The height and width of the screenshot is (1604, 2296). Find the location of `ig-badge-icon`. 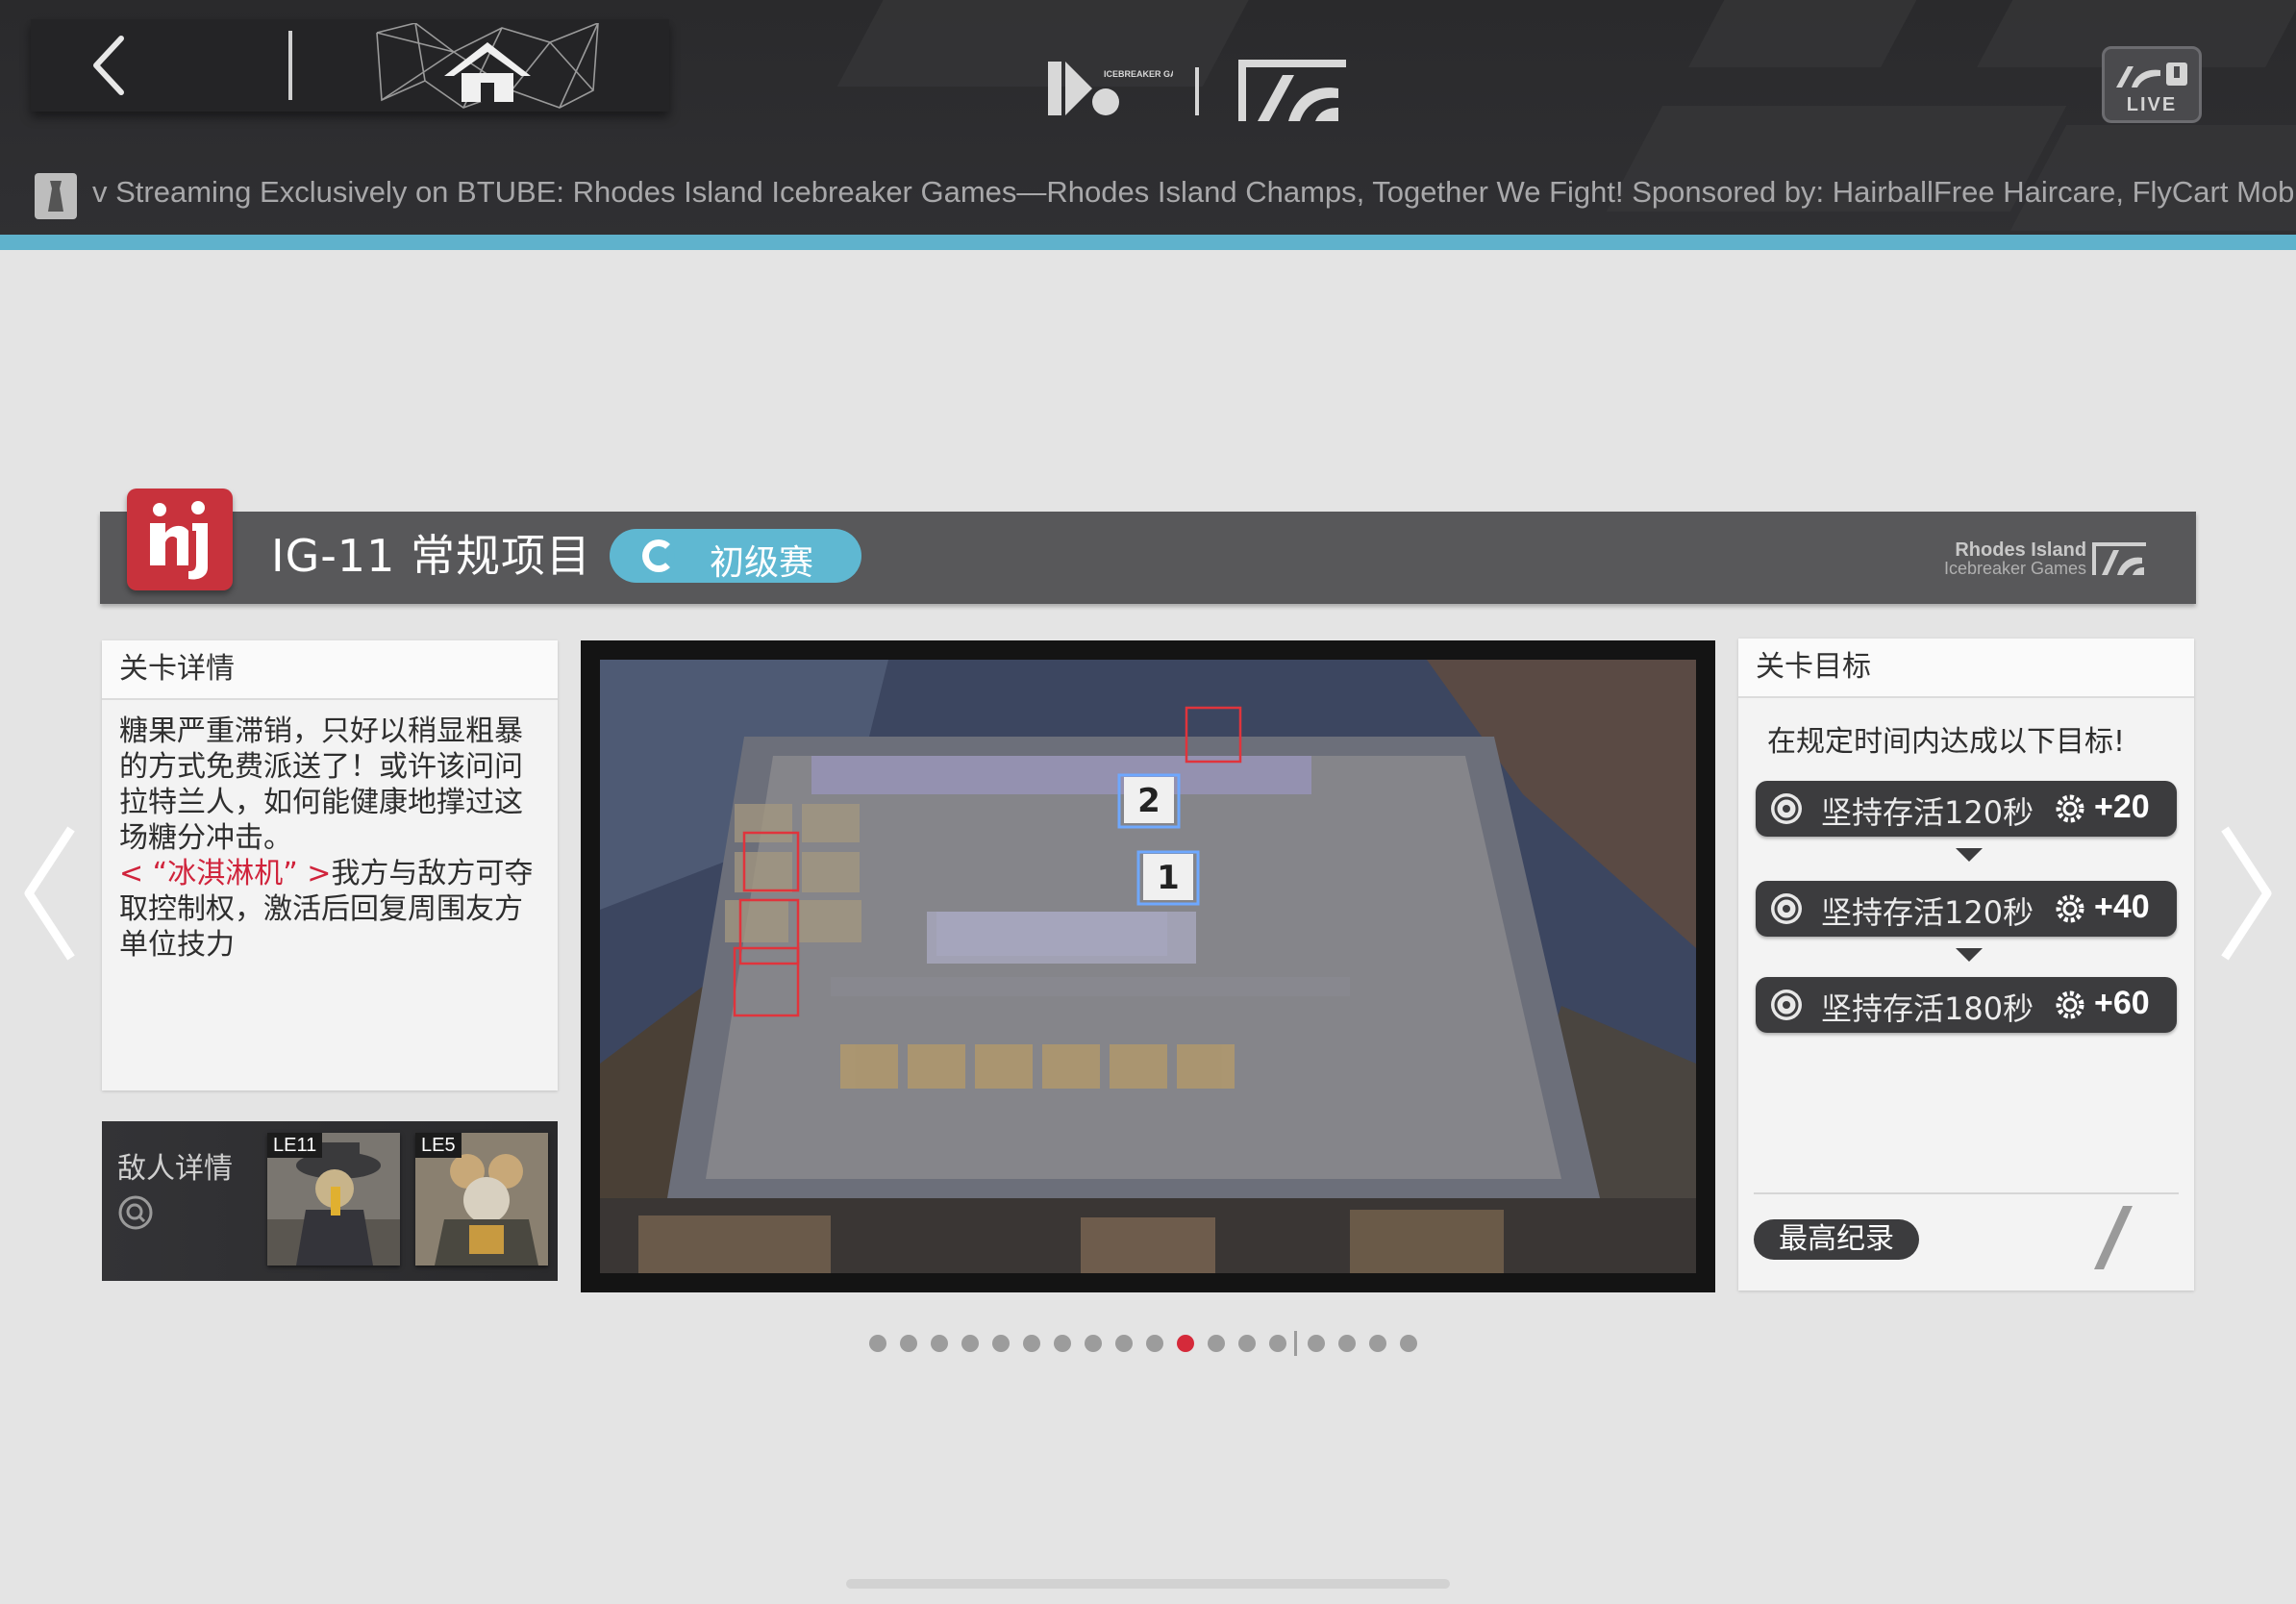

ig-badge-icon is located at coordinates (179, 540).